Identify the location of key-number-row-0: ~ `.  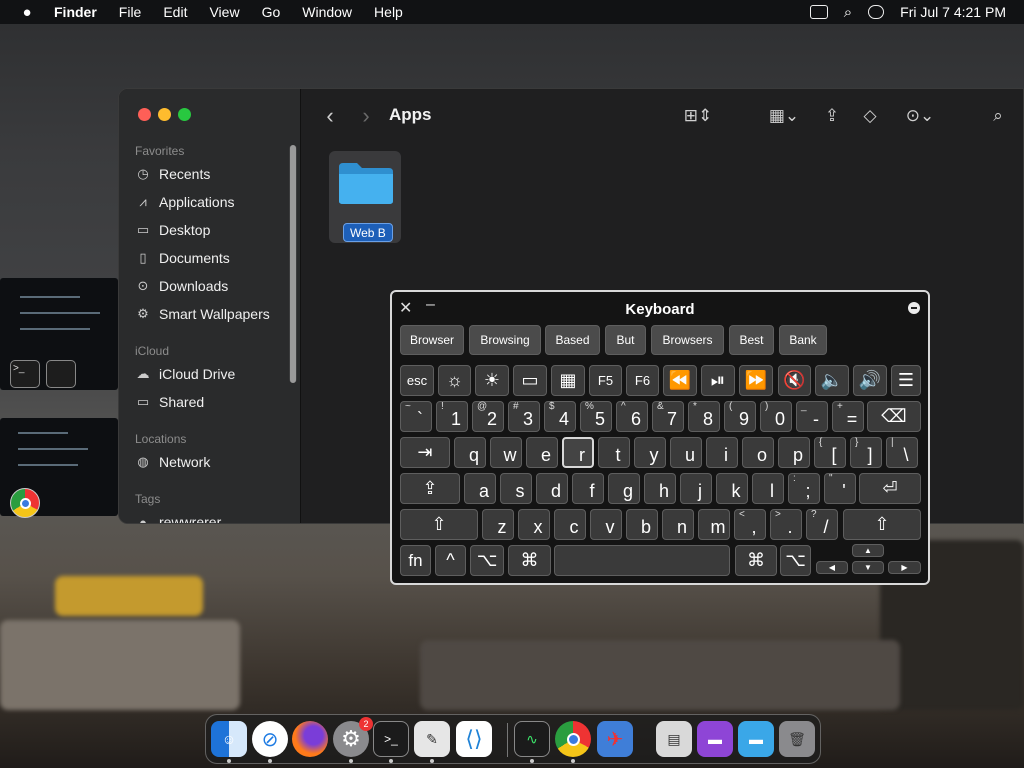
(416, 416).